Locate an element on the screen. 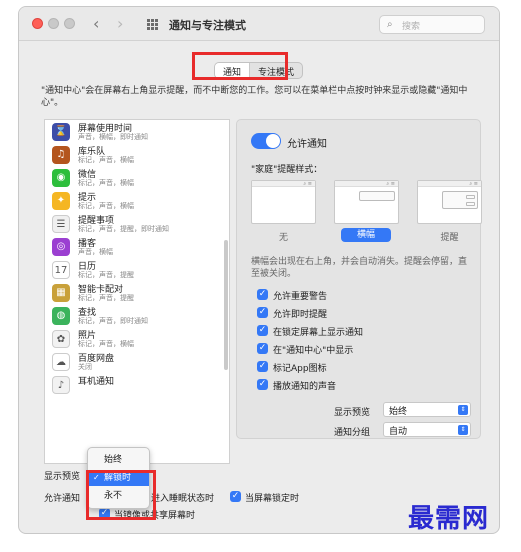 The height and width of the screenshot is (552, 521). app-notification-summary: 声音，横幅 is located at coordinates (95, 252).